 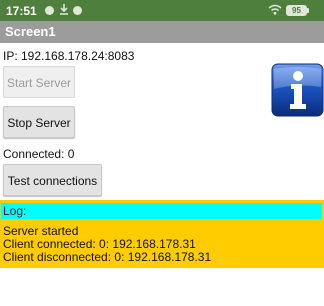 I want to click on stop-server-button: Stop Server, so click(x=39, y=122).